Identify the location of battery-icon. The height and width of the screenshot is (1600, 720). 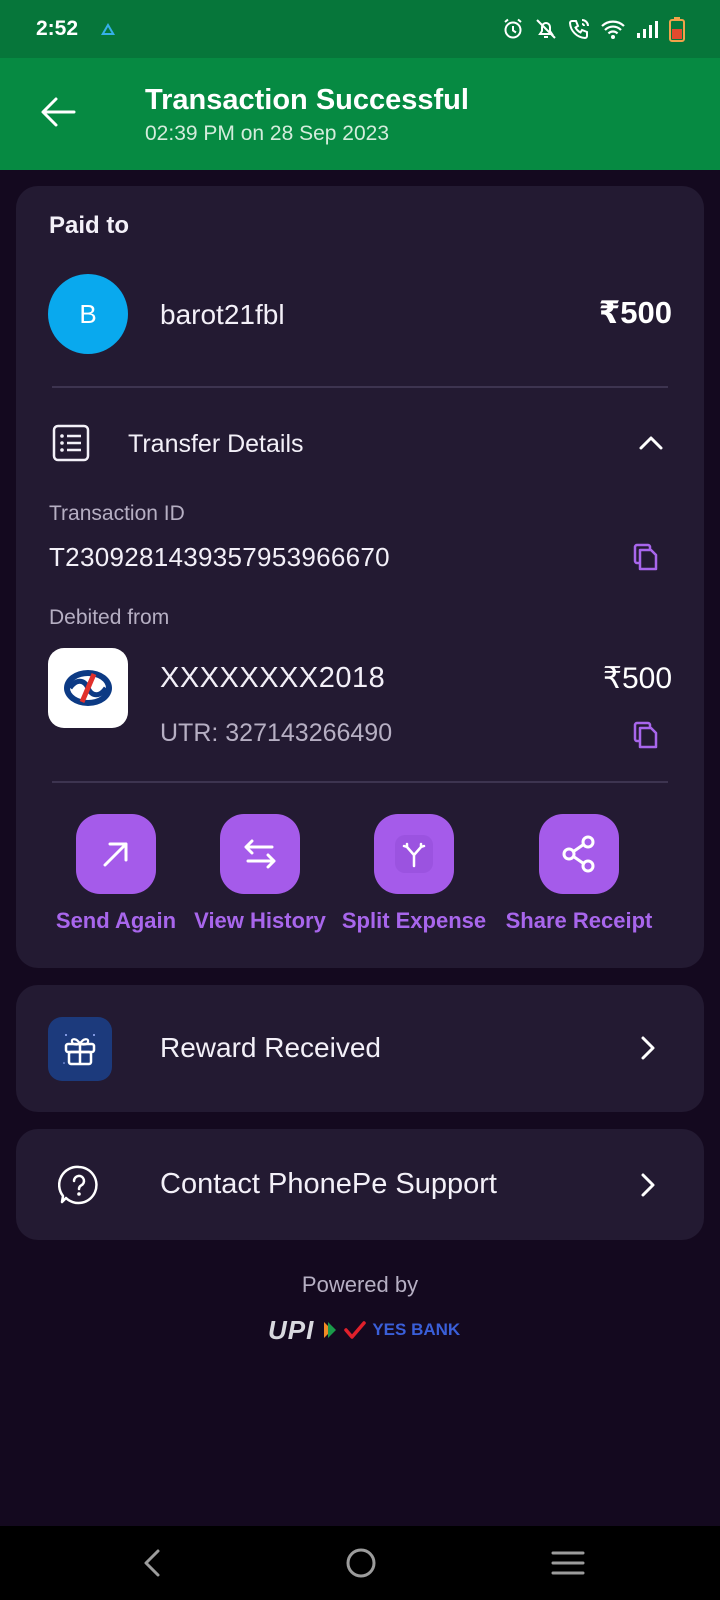
(677, 29).